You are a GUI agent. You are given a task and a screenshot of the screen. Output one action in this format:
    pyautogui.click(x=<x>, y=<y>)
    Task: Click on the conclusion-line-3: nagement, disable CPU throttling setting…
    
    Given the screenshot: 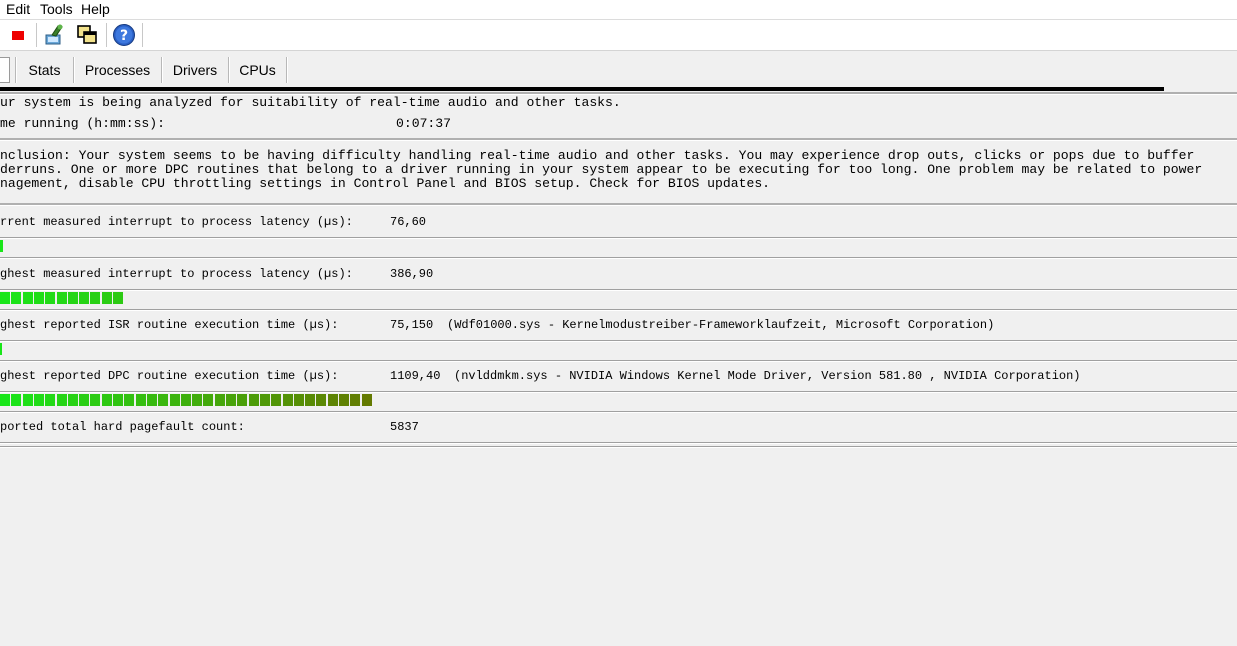 What is the action you would take?
    pyautogui.click(x=385, y=183)
    